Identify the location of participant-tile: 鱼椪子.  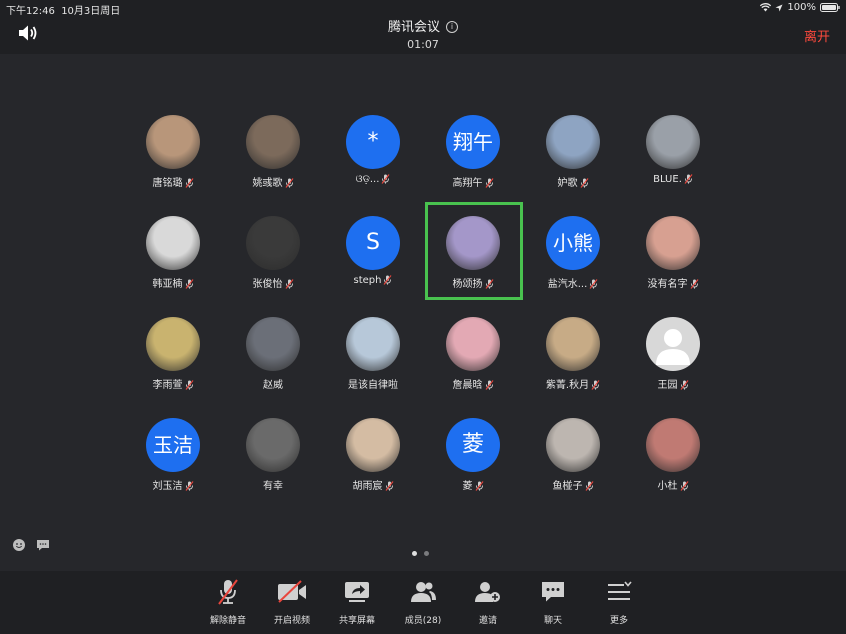
(573, 459).